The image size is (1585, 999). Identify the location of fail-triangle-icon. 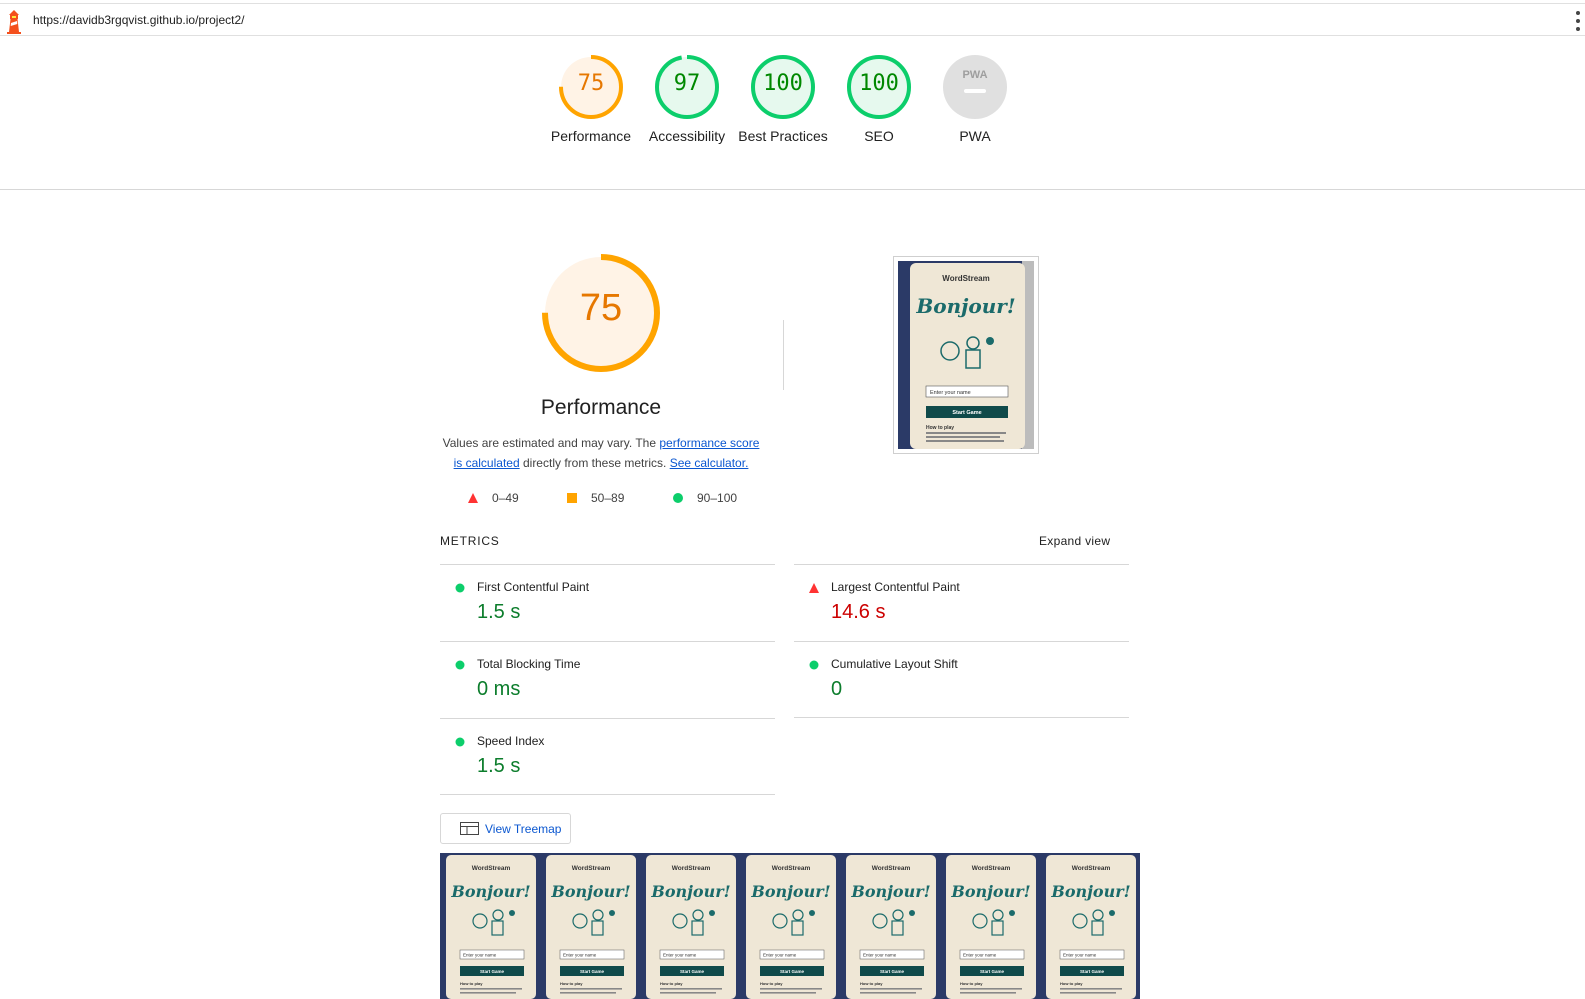
(814, 588).